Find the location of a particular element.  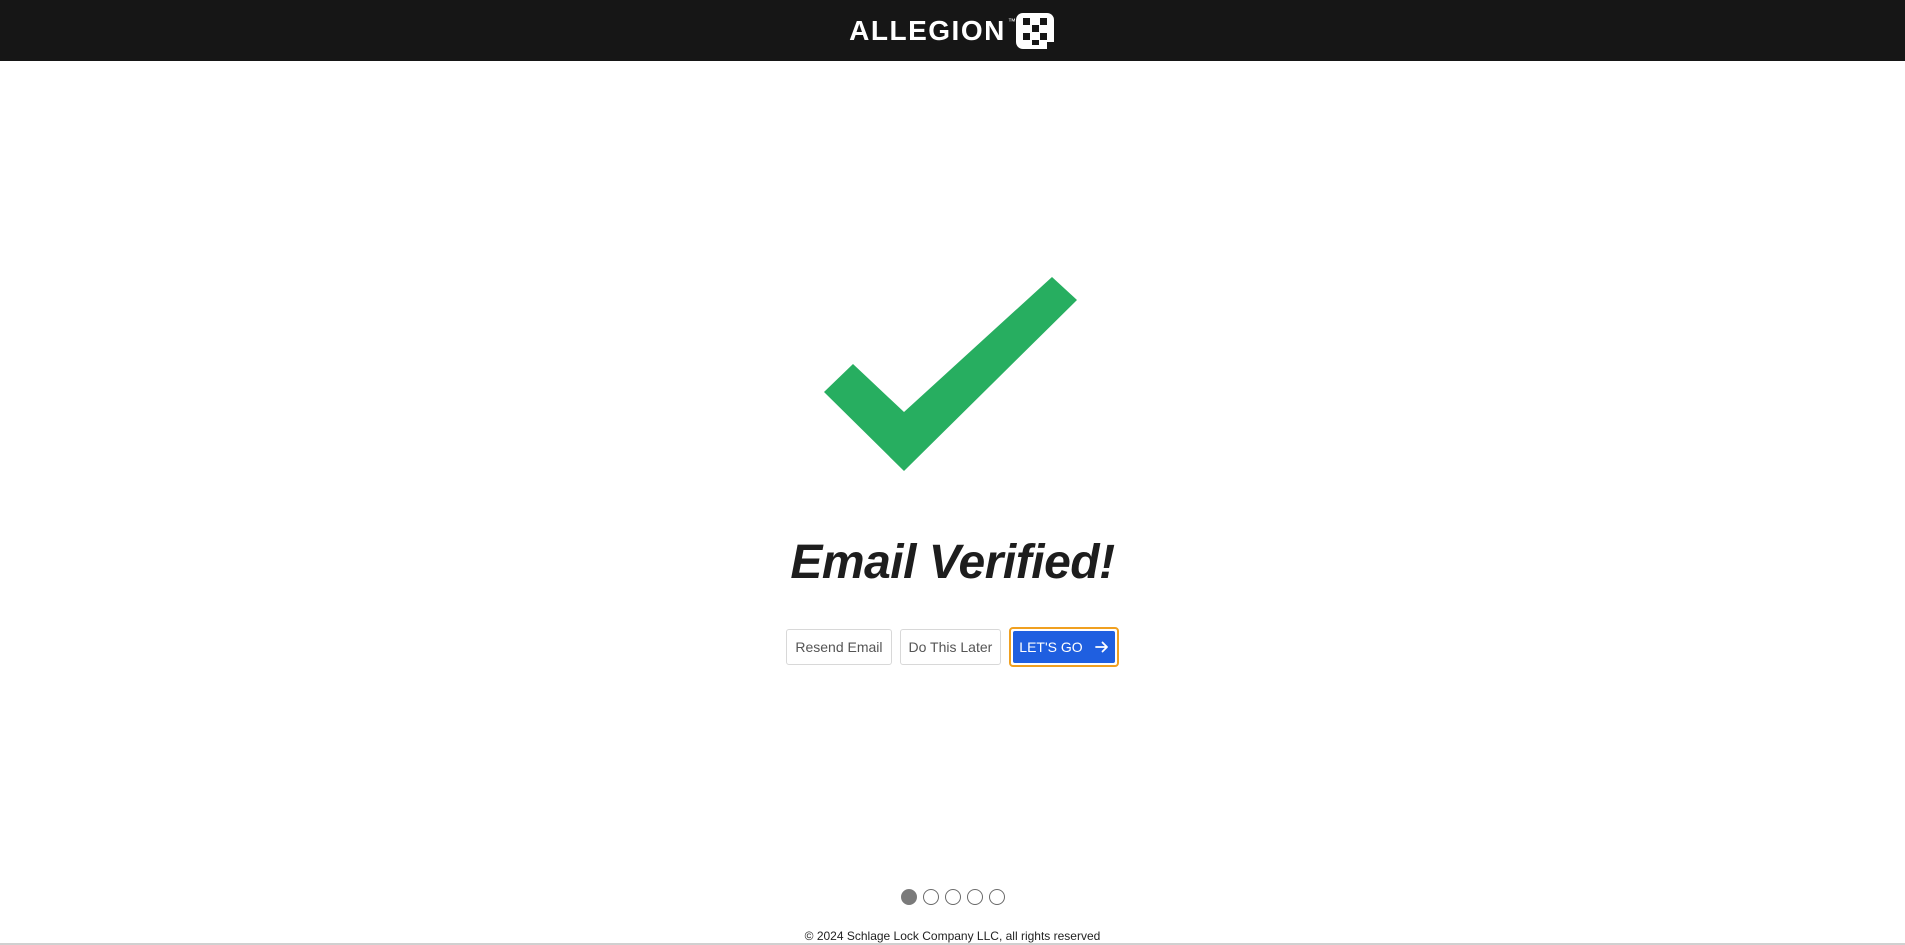

brand-name: ALLEGION ™ is located at coordinates (932, 30).